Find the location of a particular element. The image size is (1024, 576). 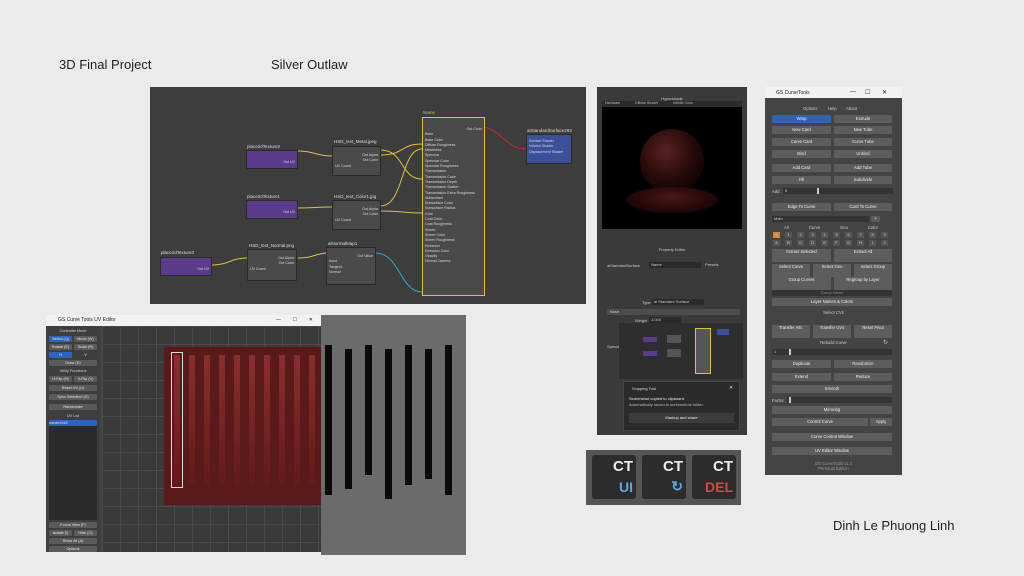

node-normal-map: Out Value Input Tangent Normal is located at coordinates (351, 266).